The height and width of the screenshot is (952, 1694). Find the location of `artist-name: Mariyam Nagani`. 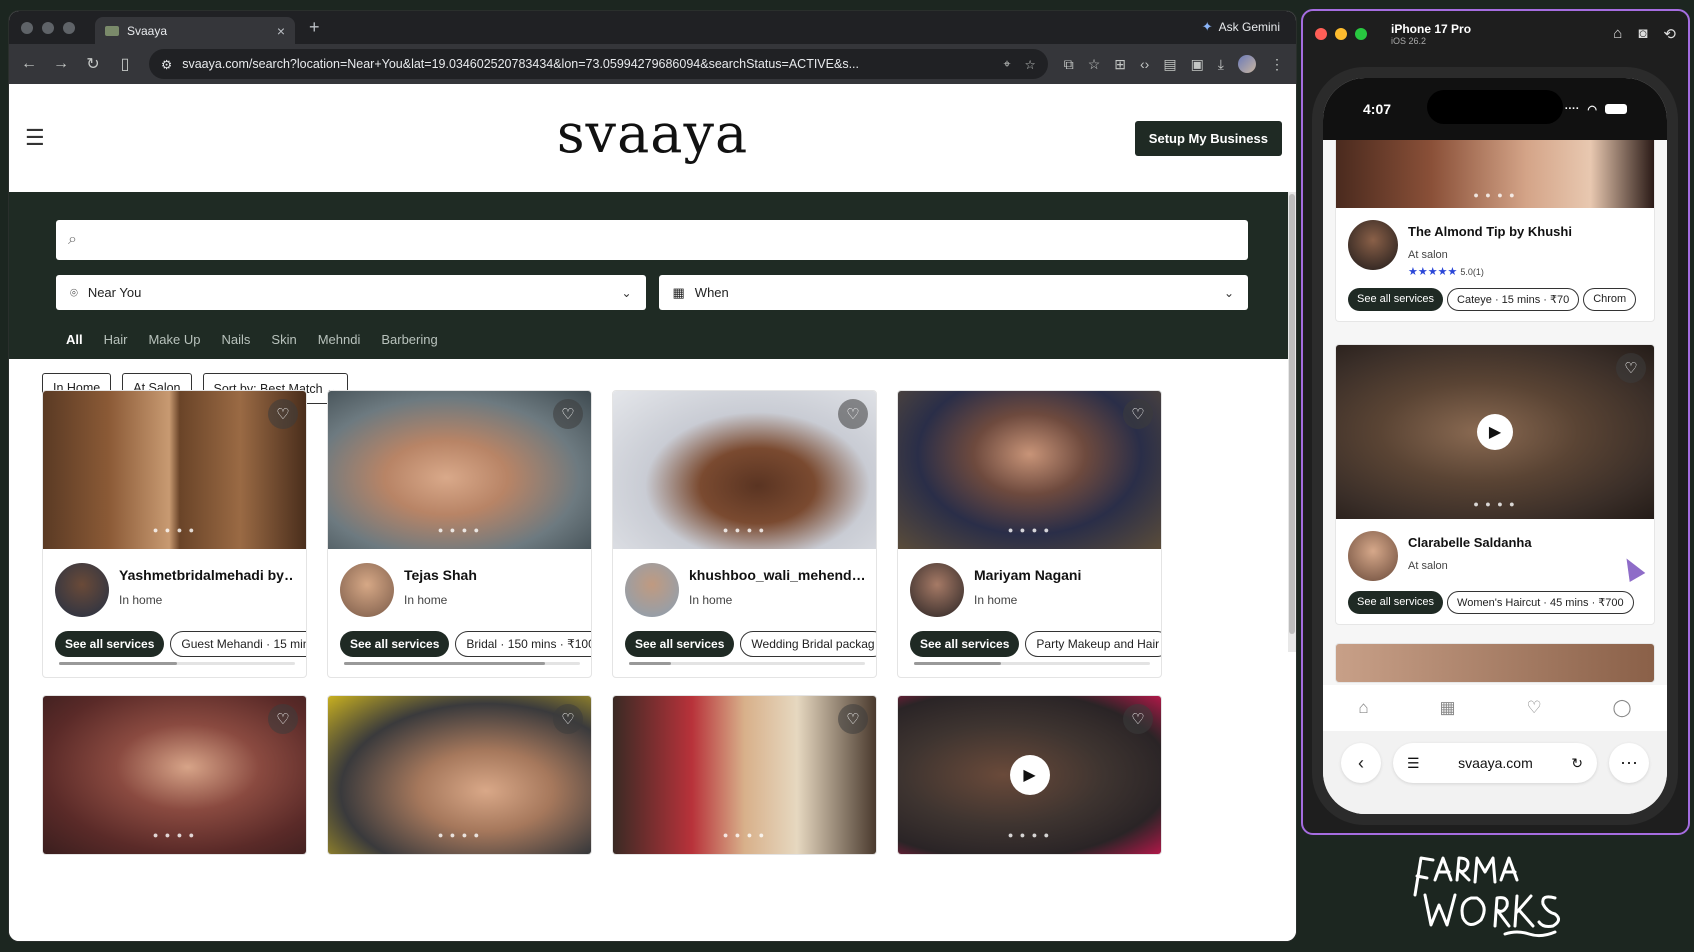

artist-name: Mariyam Nagani is located at coordinates (1061, 575).